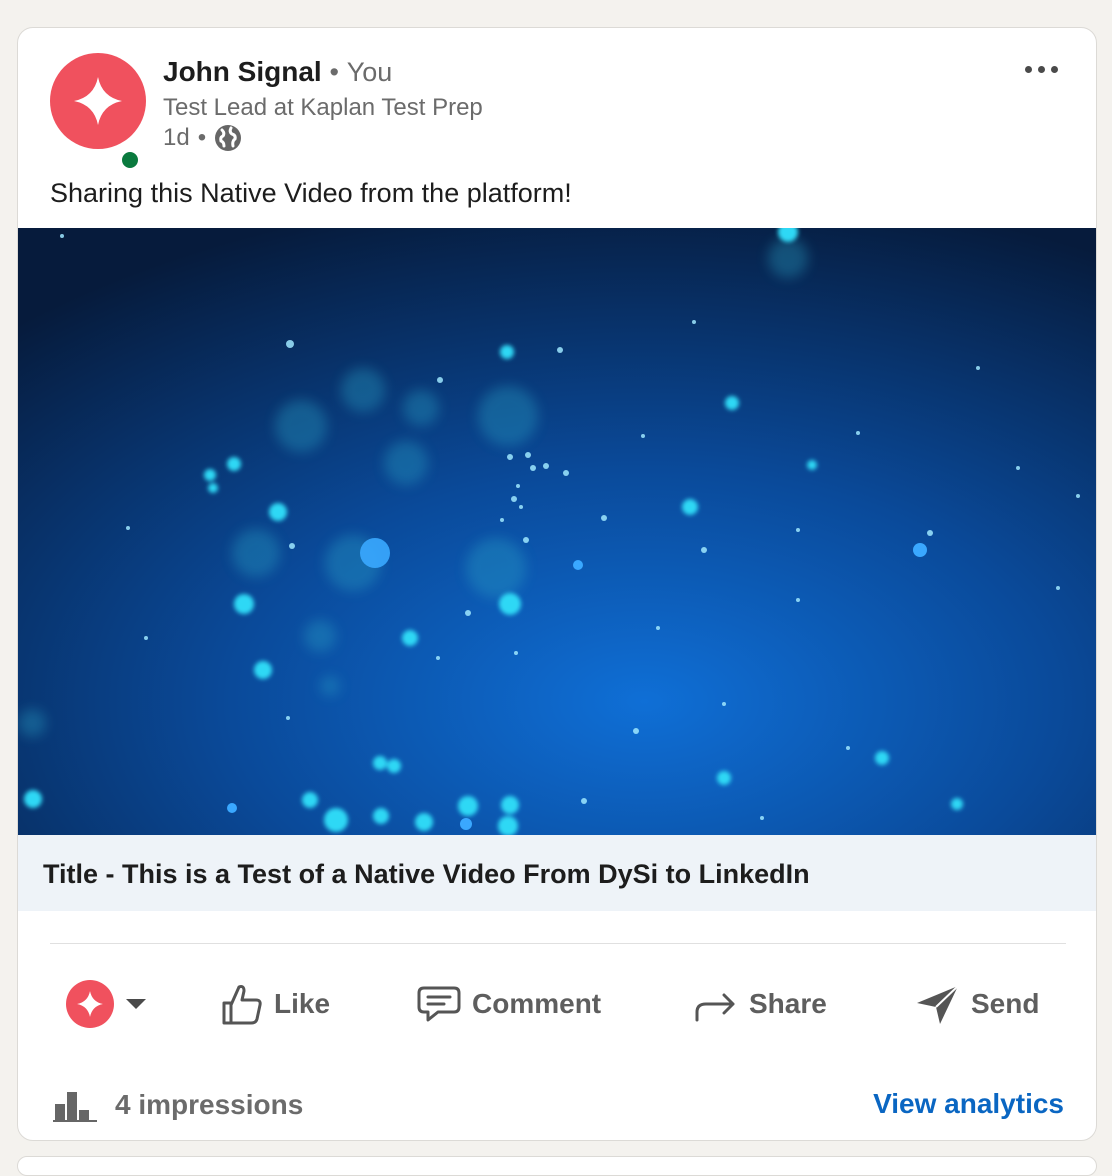 This screenshot has height=1176, width=1112. I want to click on author-avatar, so click(98, 112).